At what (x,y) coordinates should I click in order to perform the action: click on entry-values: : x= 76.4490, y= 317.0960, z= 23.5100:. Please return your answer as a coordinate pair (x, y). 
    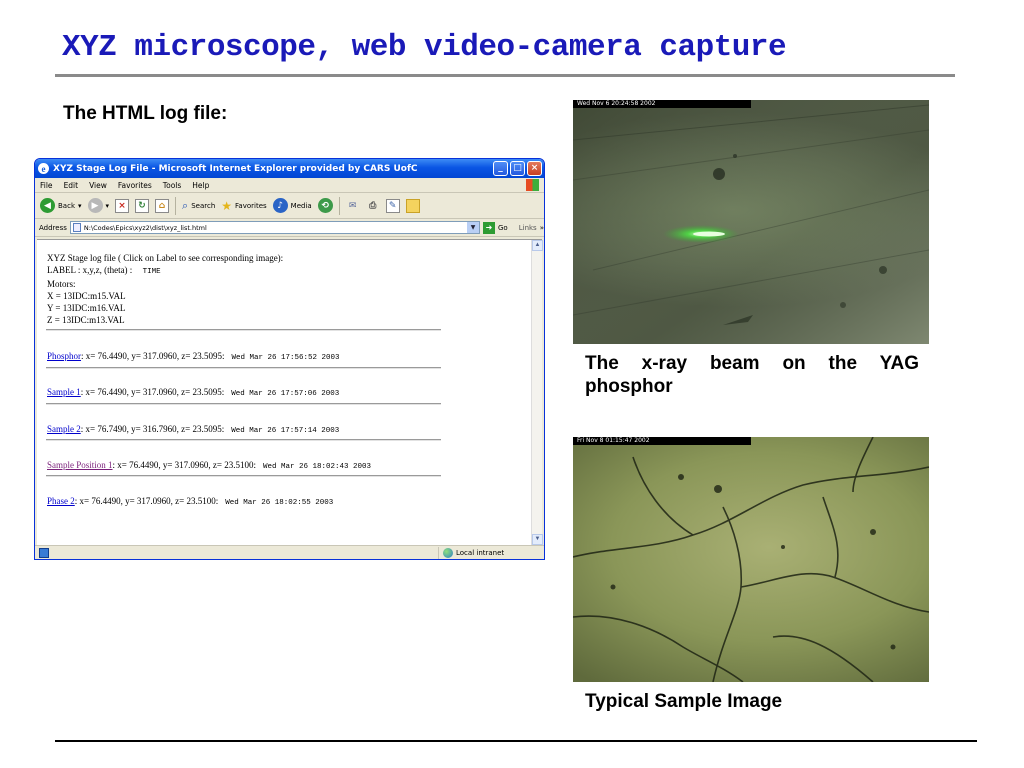
    Looking at the image, I should click on (184, 465).